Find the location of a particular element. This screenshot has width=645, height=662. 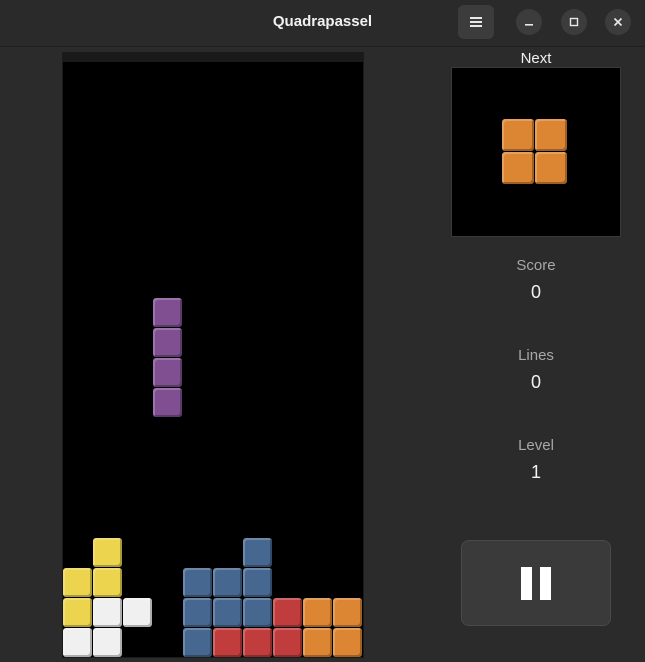

close-button is located at coordinates (618, 22).